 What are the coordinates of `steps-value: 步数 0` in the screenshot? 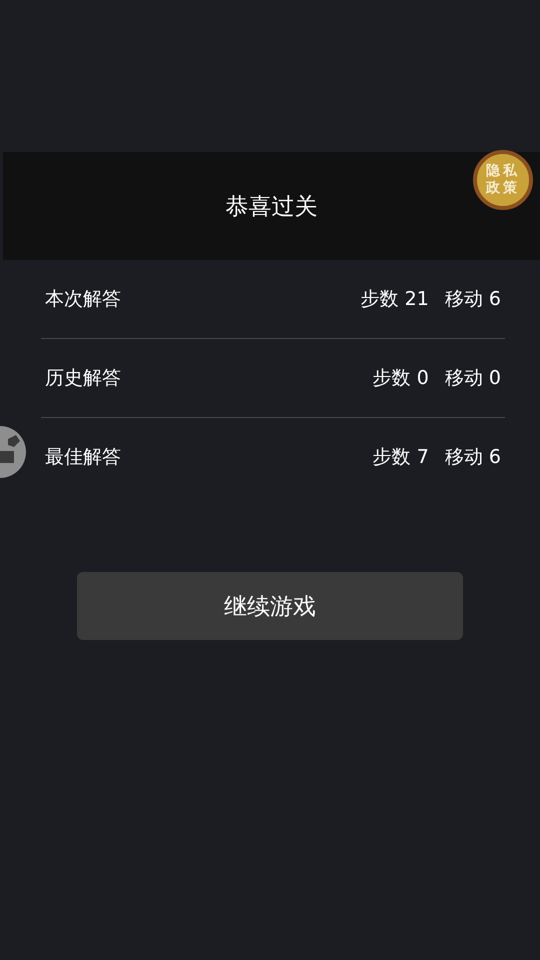 It's located at (400, 378).